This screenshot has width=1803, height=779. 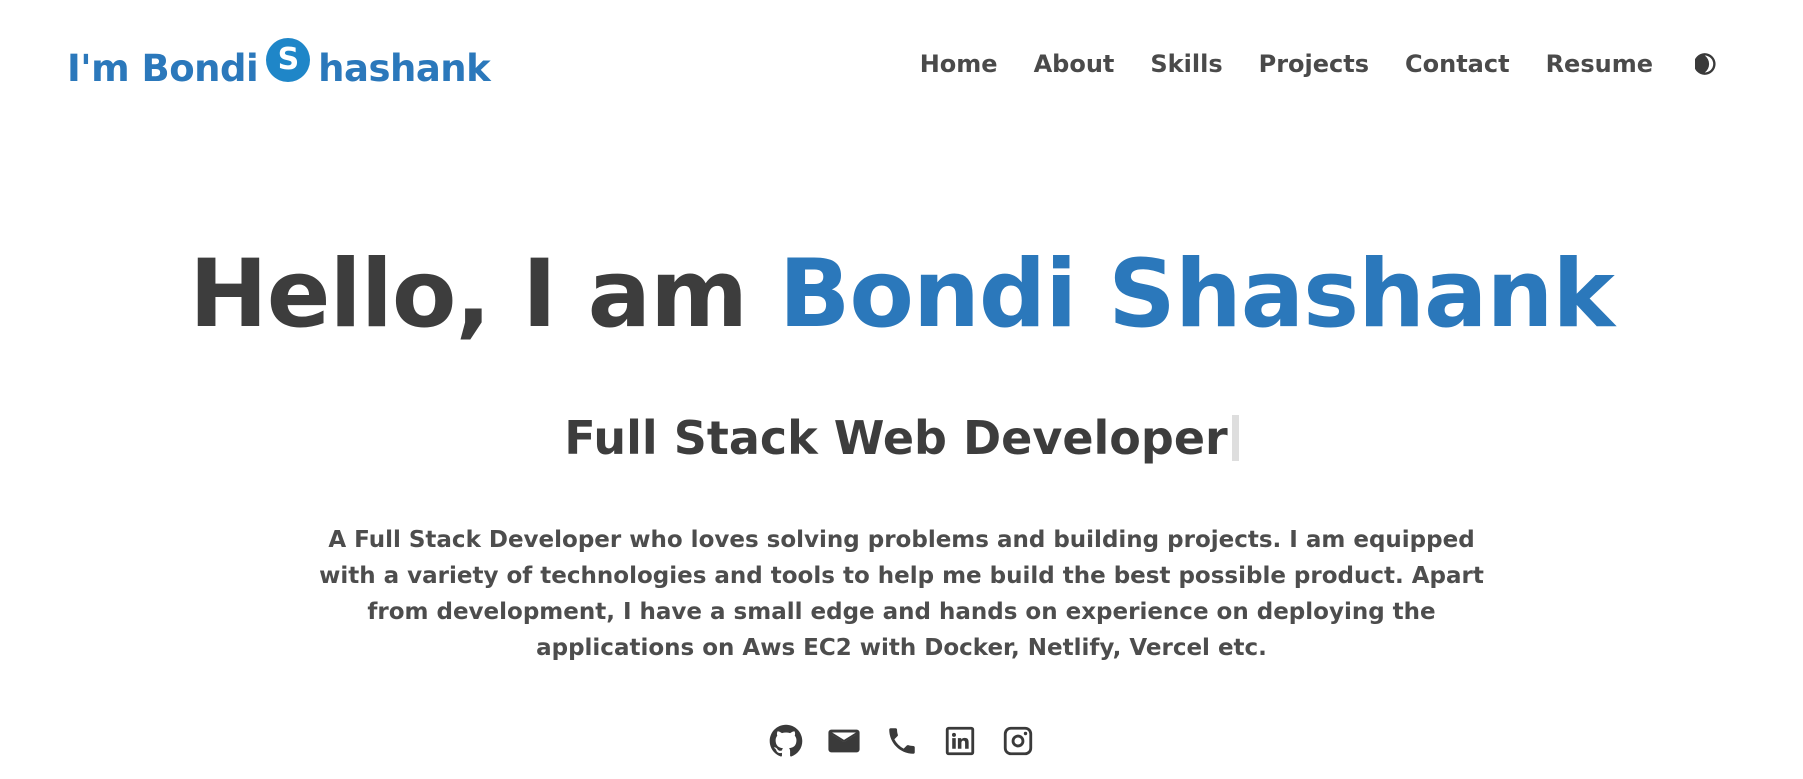 What do you see at coordinates (1457, 64) in the screenshot?
I see `nav-contact: Contact` at bounding box center [1457, 64].